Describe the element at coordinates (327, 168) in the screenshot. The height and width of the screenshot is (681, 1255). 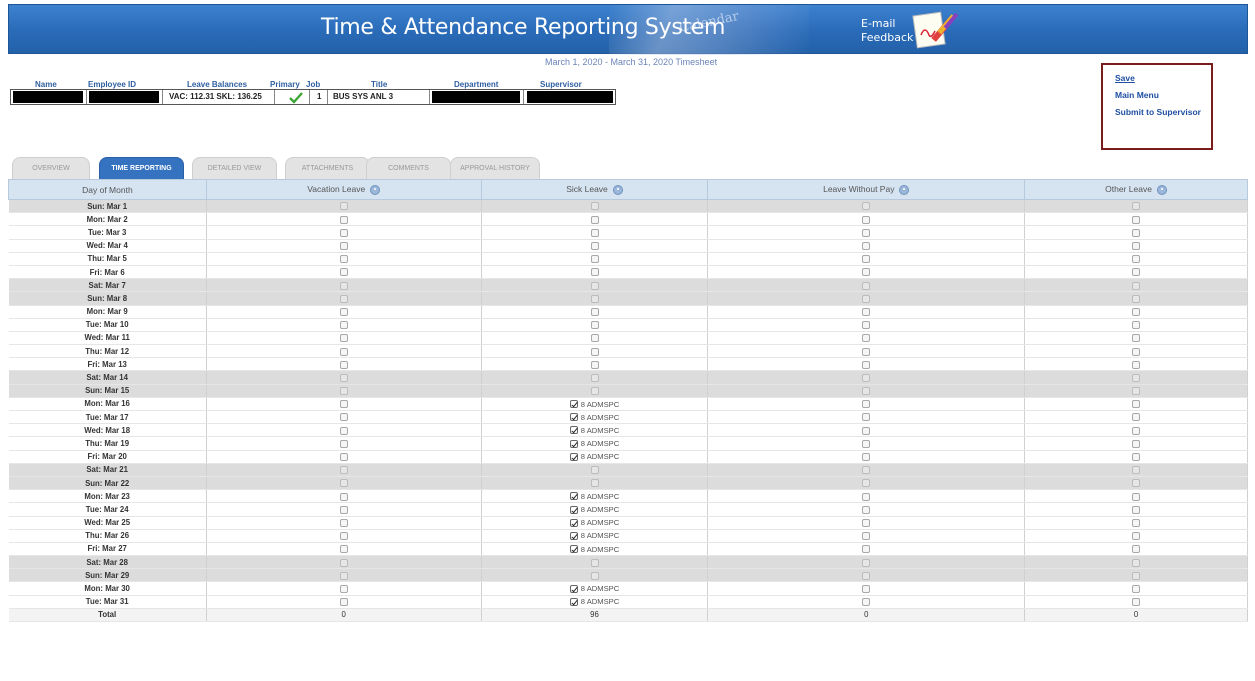
I see `tab-attachments: ATTACHMENTS` at that location.